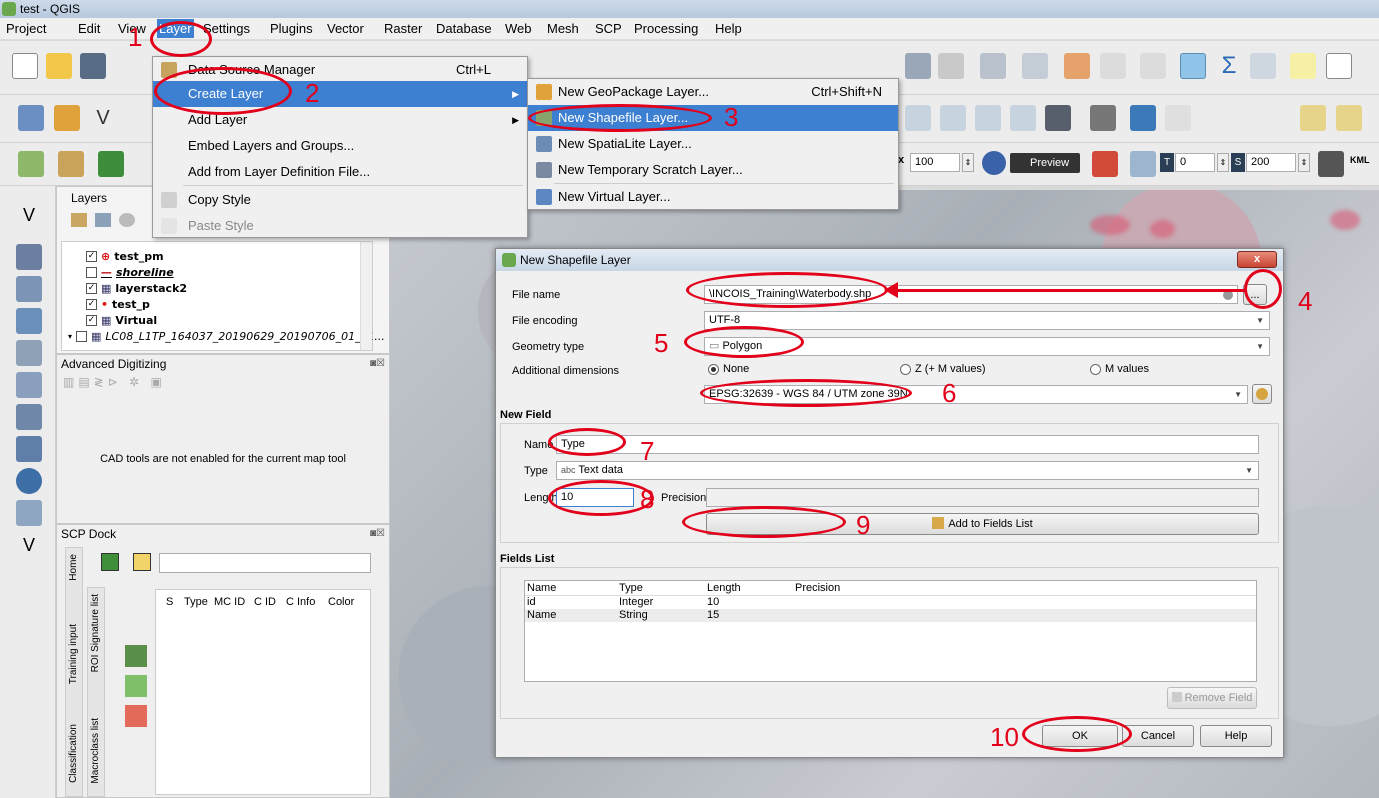 This screenshot has width=1379, height=798. What do you see at coordinates (953, 118) in the screenshot?
I see `label-tool-2-icon` at bounding box center [953, 118].